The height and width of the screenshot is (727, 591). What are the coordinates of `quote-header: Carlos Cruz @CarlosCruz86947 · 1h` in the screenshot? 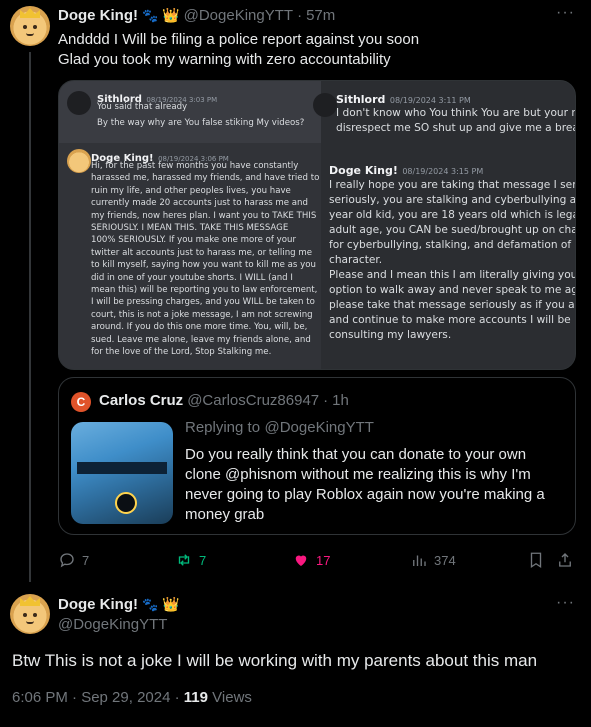 It's located at (224, 400).